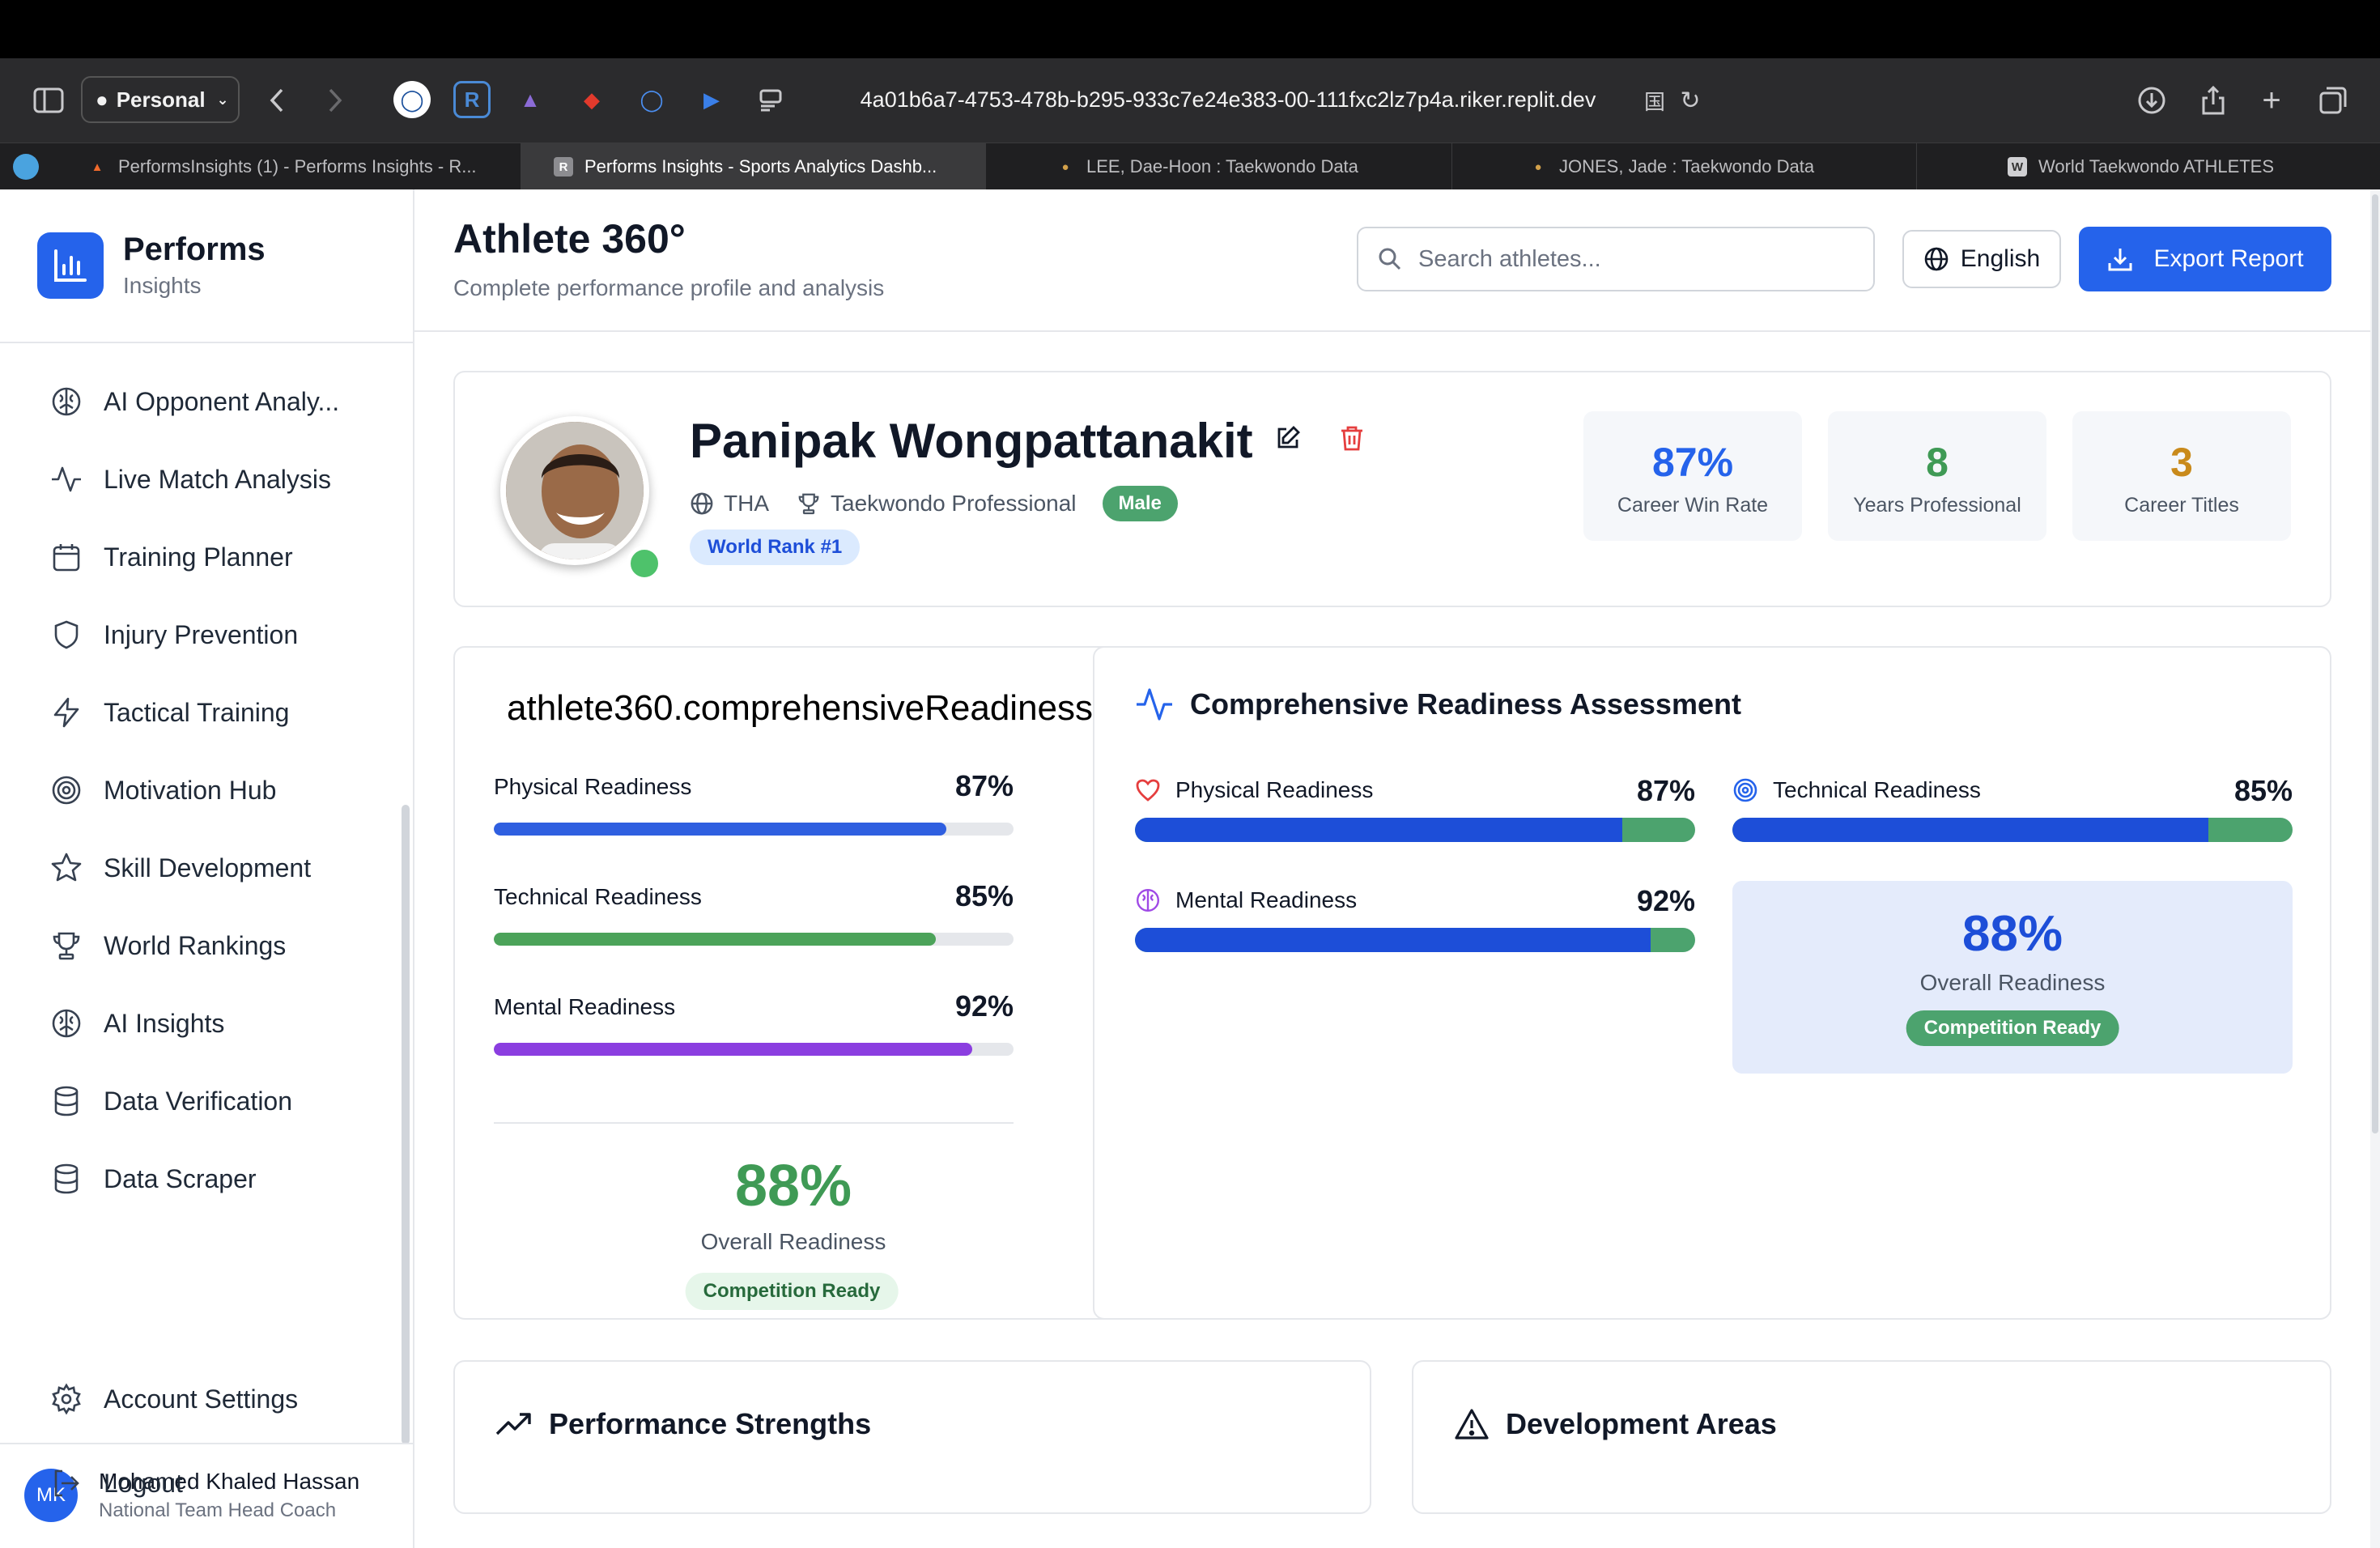 This screenshot has width=2380, height=1548. I want to click on play-extension-icon: ▶, so click(712, 100).